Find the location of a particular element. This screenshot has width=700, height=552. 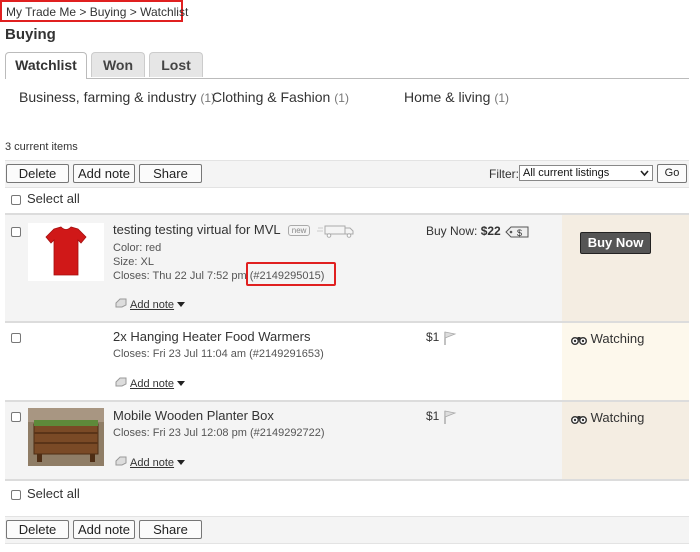

item-title-text: testing testing virtual for MVL is located at coordinates (197, 229).